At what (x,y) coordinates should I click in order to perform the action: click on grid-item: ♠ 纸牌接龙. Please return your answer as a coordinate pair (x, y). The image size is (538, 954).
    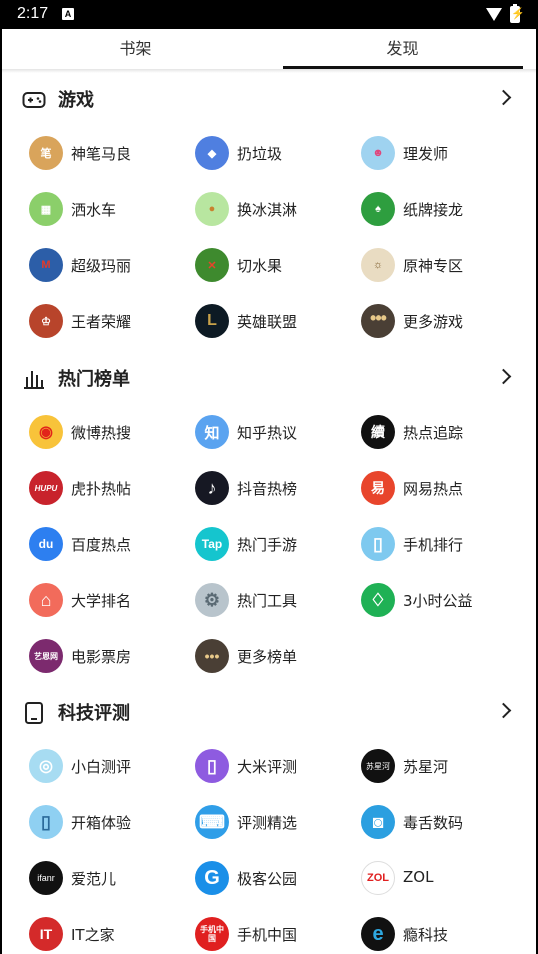
    Looking at the image, I should click on (441, 212).